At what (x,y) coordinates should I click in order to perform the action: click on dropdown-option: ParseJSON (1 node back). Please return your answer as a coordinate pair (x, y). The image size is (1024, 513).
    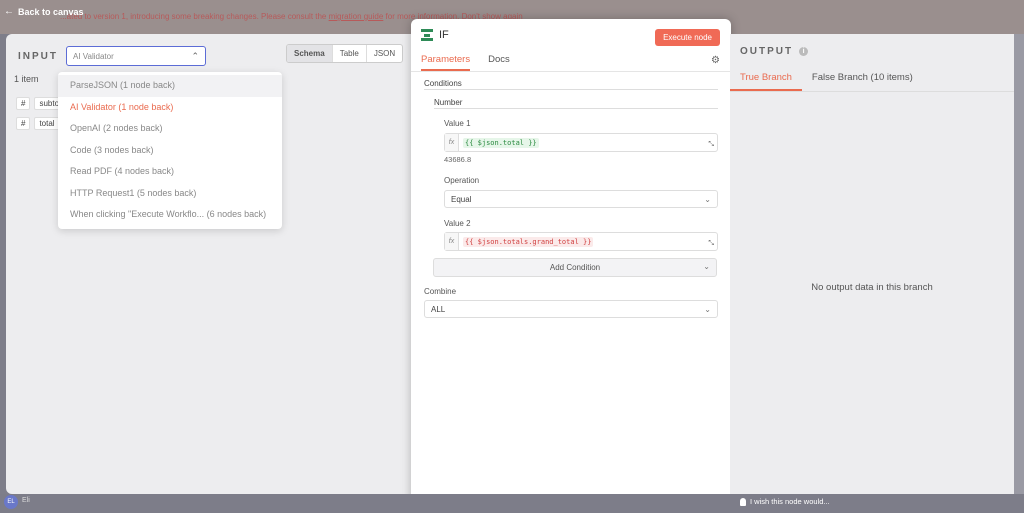
    Looking at the image, I should click on (170, 86).